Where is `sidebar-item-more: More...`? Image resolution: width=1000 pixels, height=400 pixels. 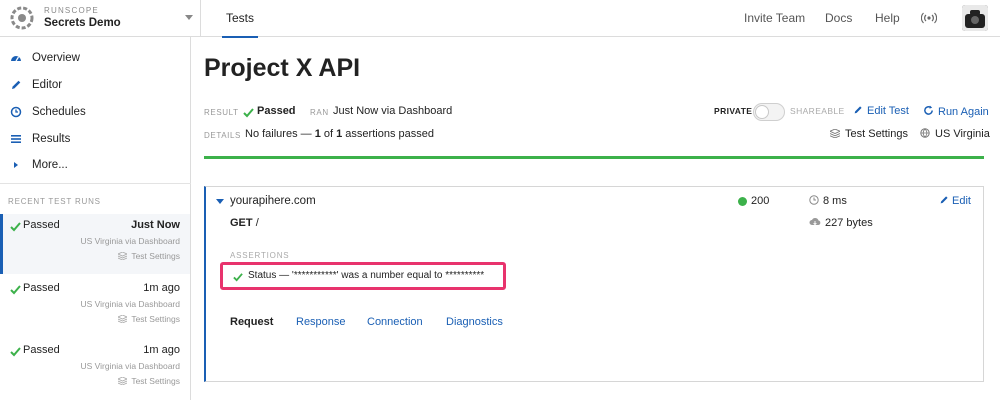
sidebar-item-more: More... is located at coordinates (95, 166).